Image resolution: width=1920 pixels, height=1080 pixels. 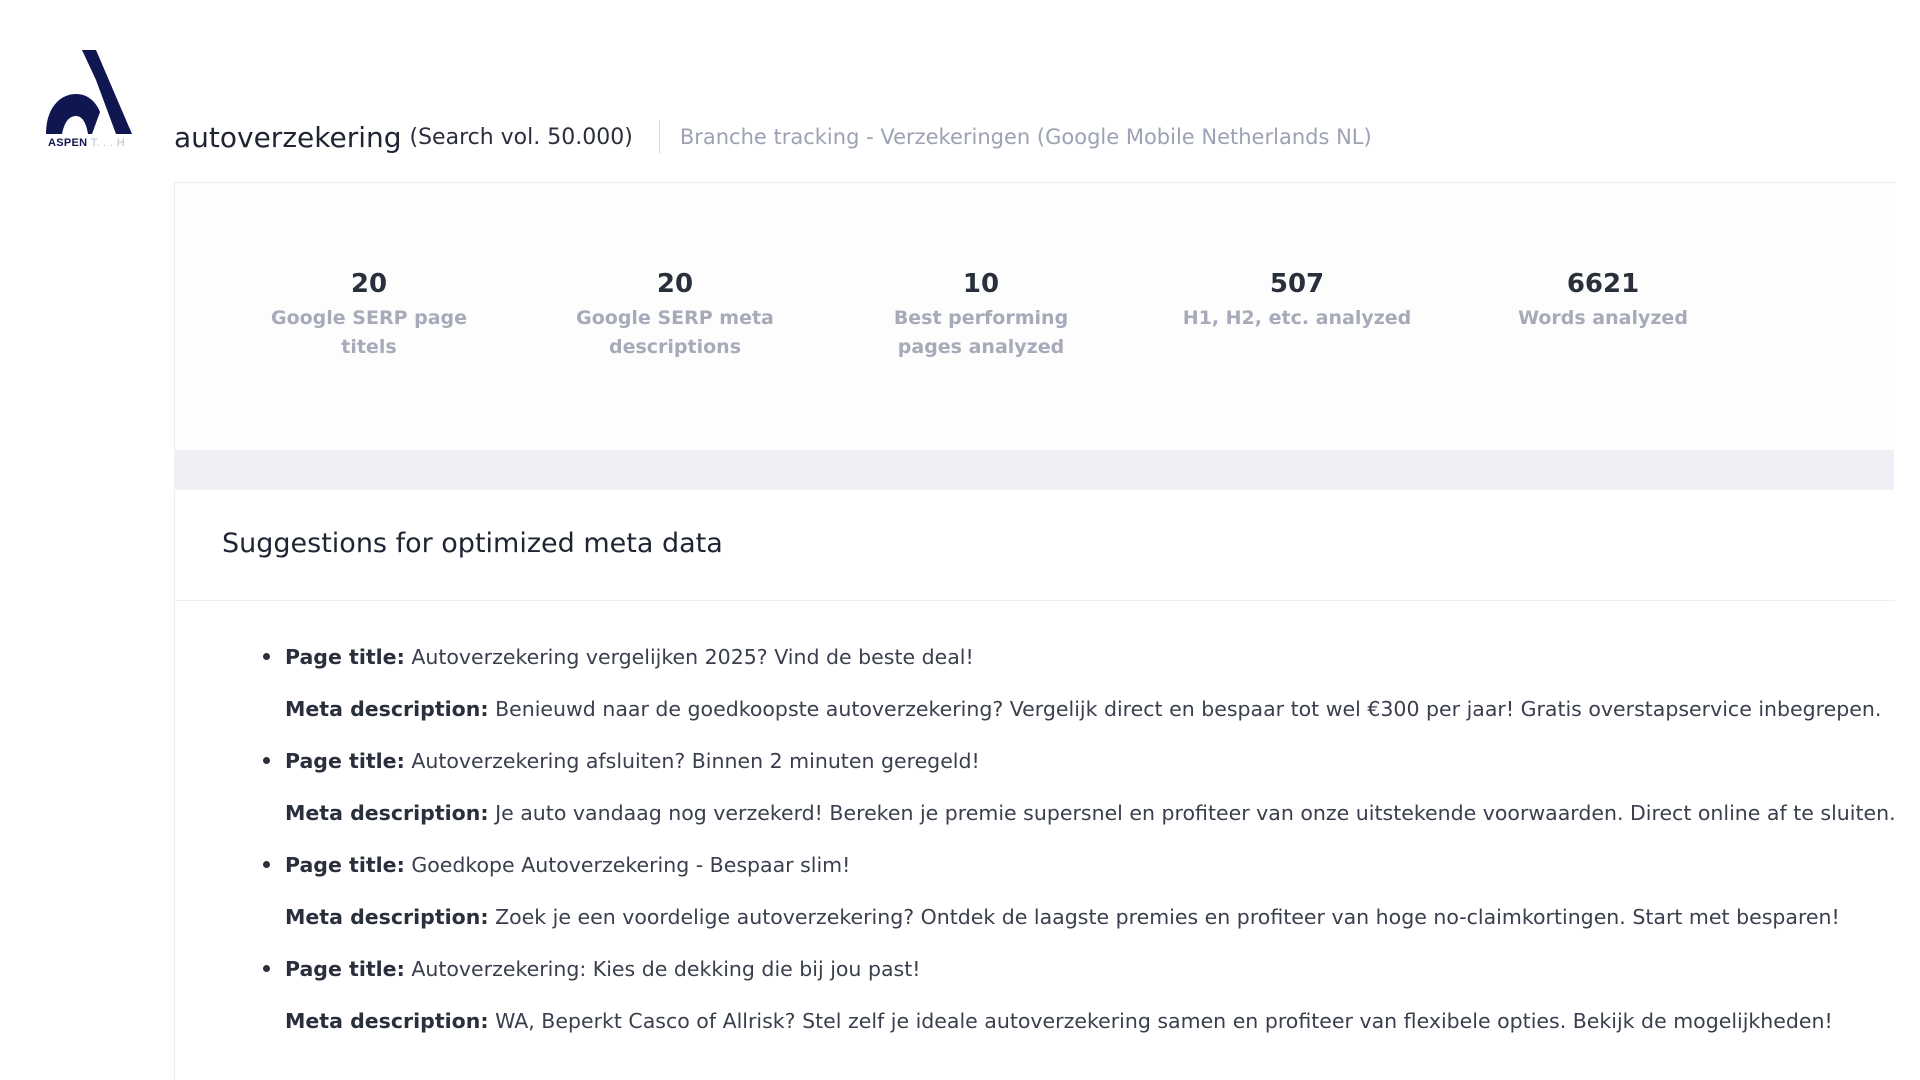 What do you see at coordinates (1297, 284) in the screenshot?
I see `stat-value: 507` at bounding box center [1297, 284].